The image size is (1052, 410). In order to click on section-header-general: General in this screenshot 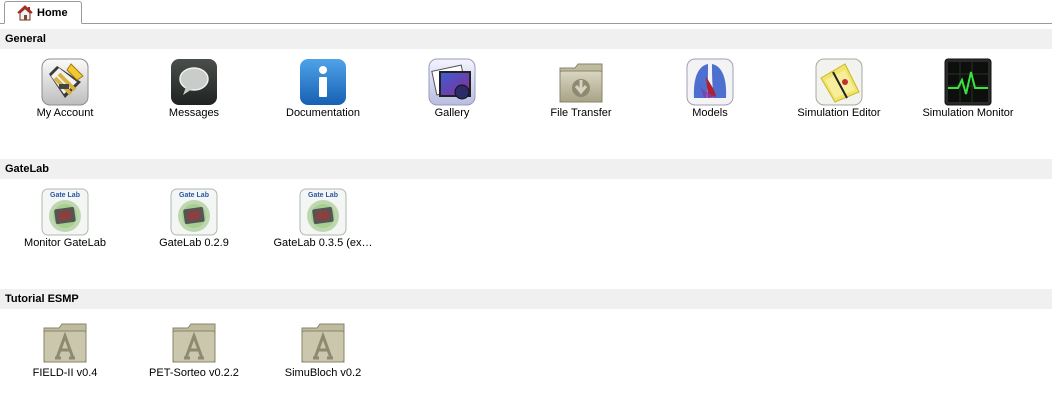, I will do `click(526, 39)`.